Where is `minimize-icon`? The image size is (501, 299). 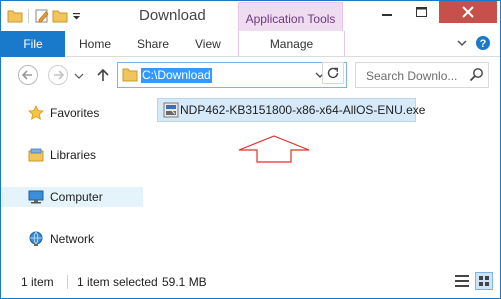
minimize-icon is located at coordinates (387, 15).